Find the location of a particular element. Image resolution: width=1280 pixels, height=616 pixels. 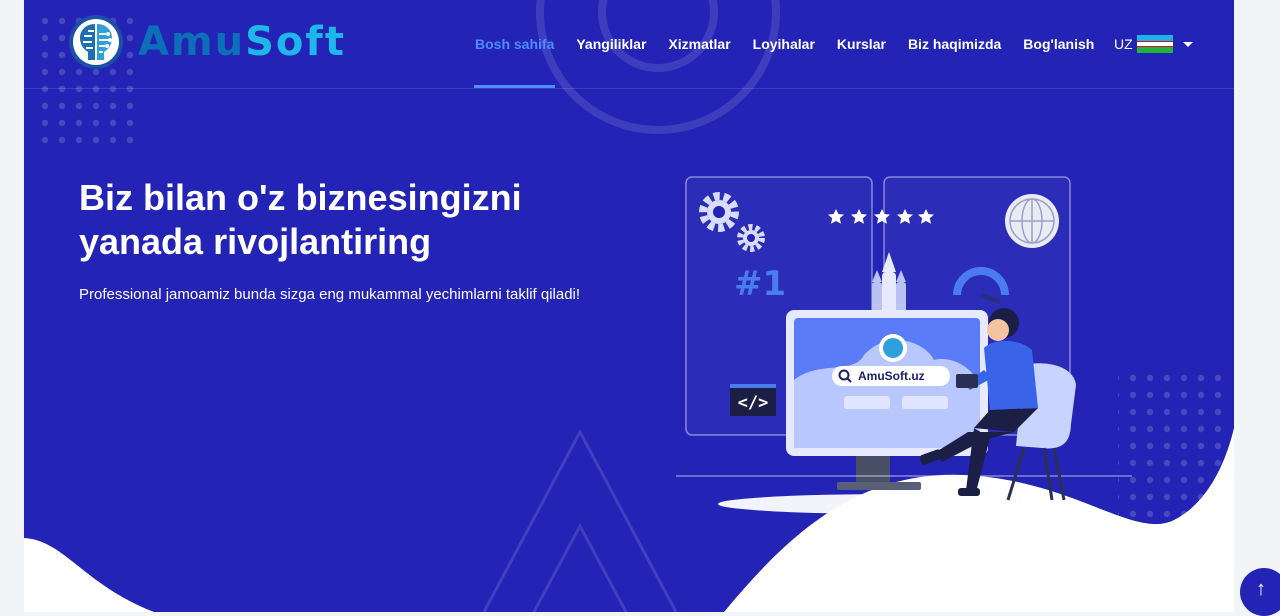

nav-contact: Bog'lanish is located at coordinates (1058, 44).